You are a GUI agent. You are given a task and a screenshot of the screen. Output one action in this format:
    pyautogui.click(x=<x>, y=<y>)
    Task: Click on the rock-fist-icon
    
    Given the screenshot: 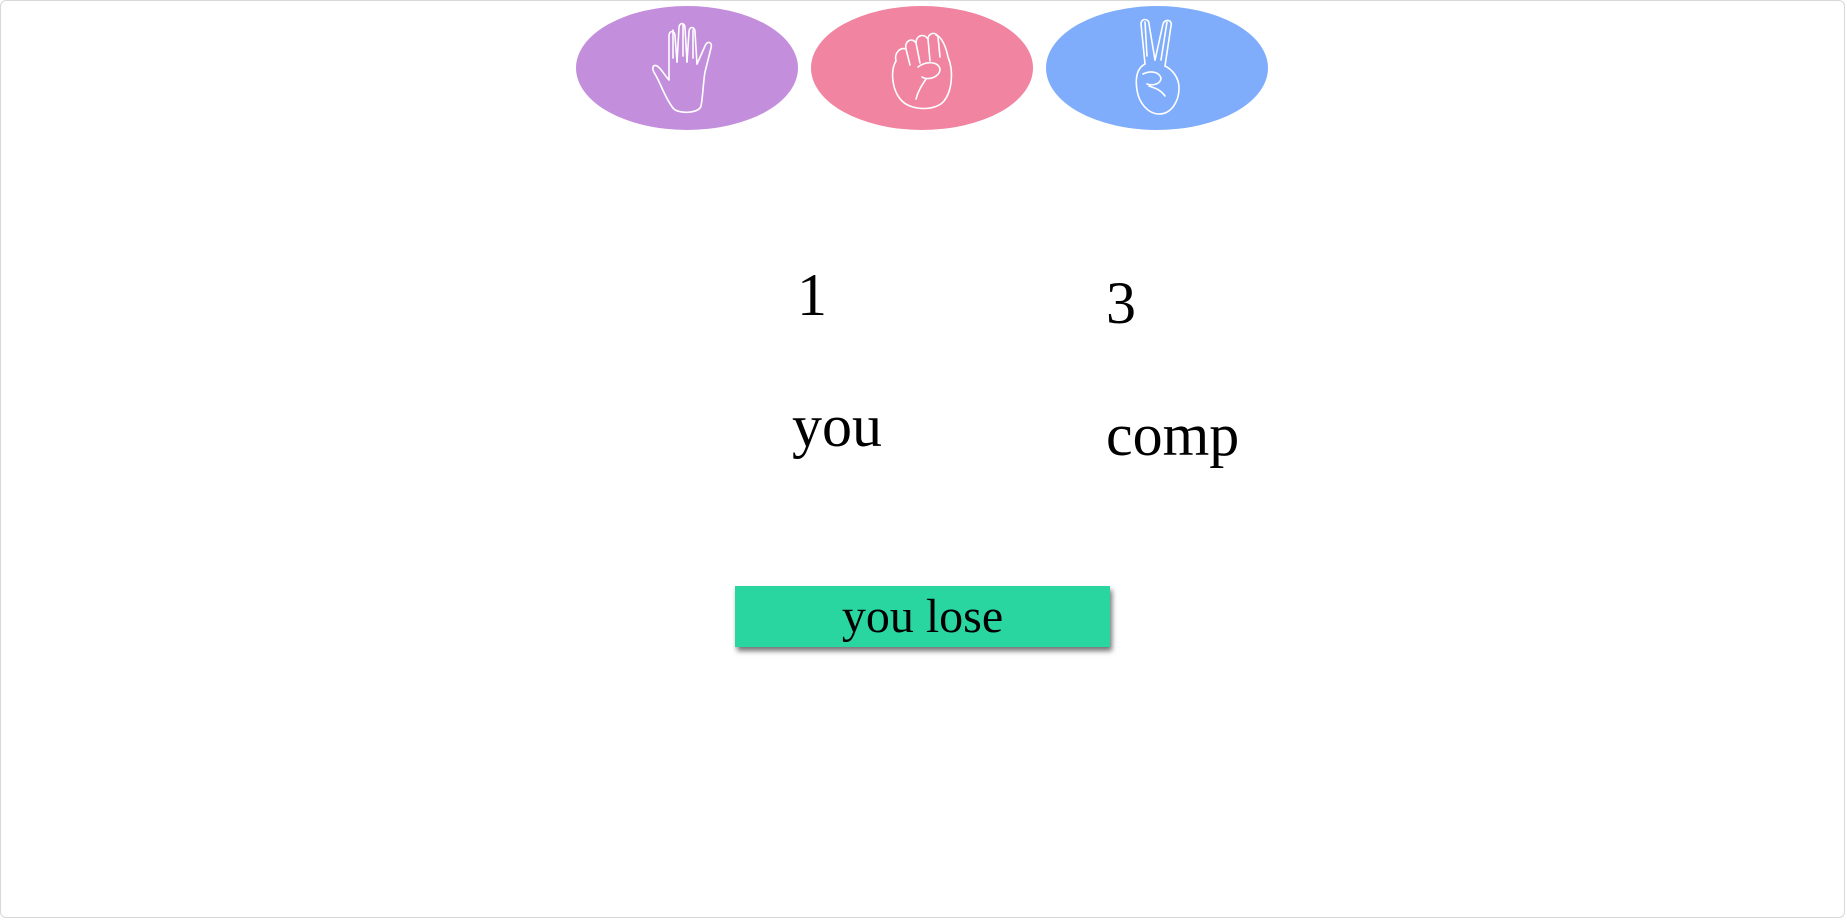 What is the action you would take?
    pyautogui.click(x=922, y=71)
    